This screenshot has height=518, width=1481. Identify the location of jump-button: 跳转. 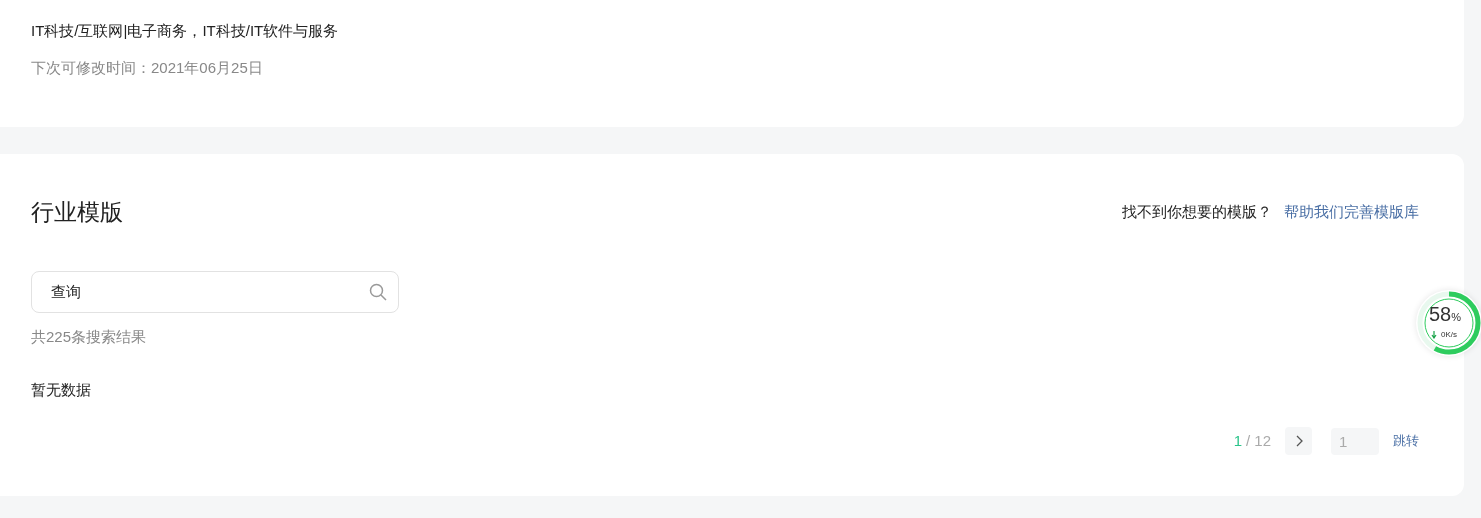
(1406, 441).